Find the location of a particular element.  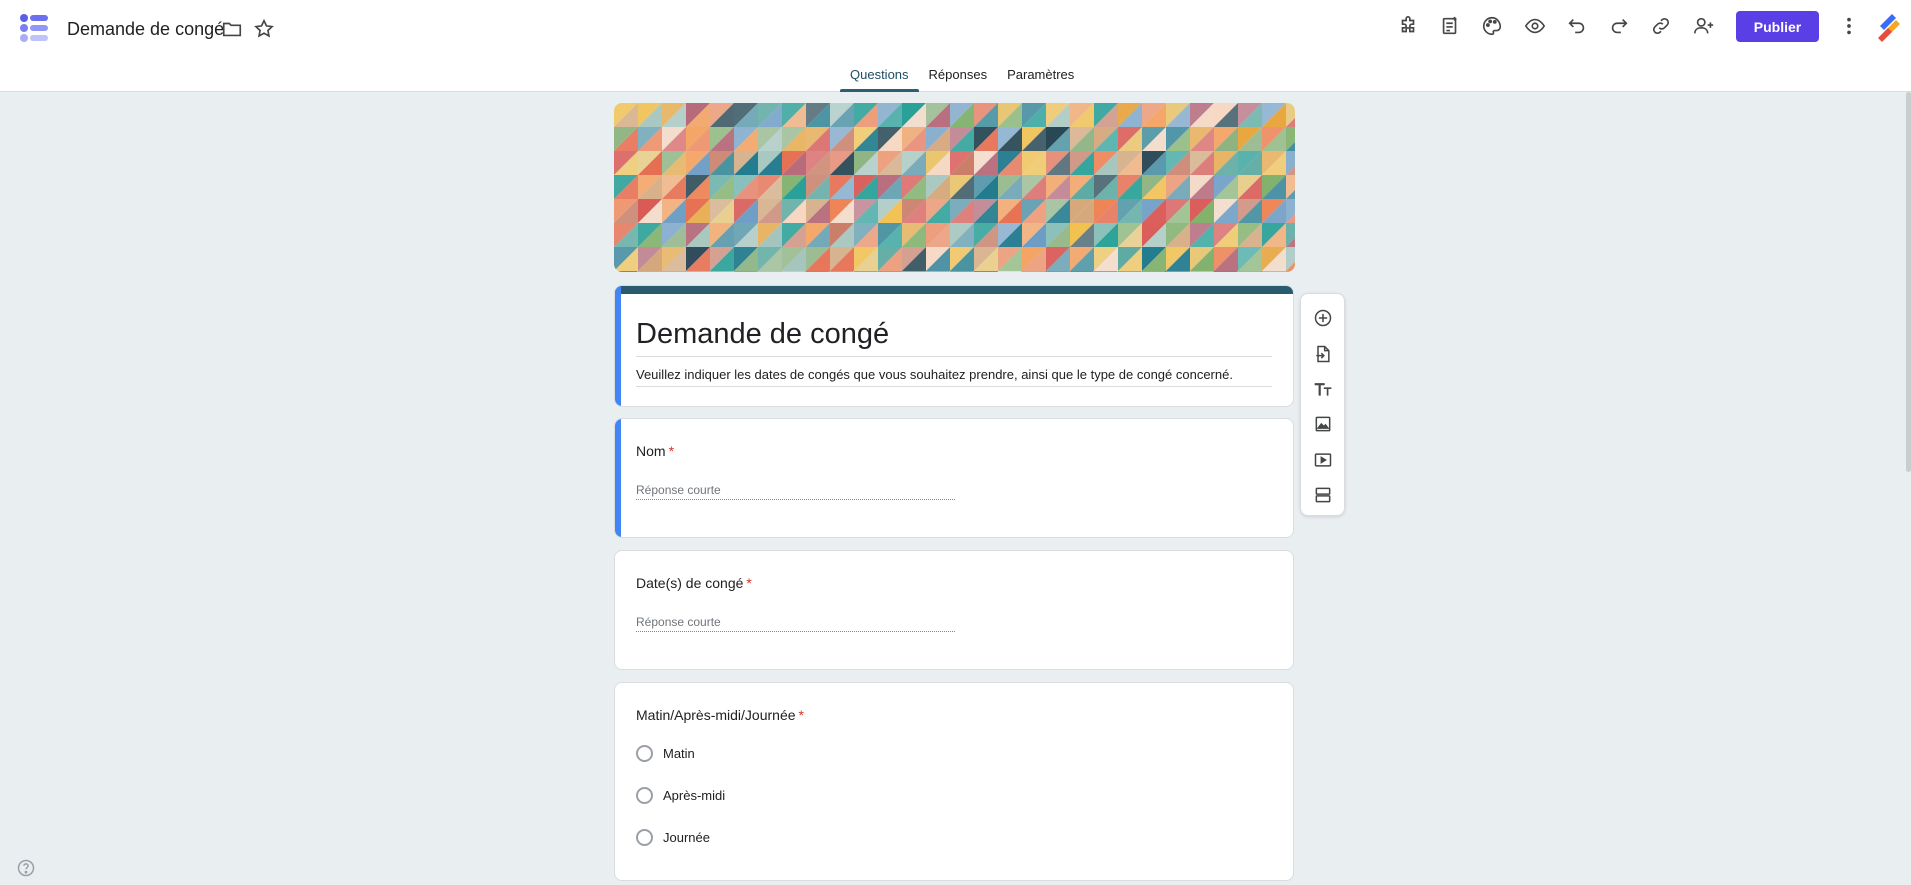

star-icon is located at coordinates (264, 29).